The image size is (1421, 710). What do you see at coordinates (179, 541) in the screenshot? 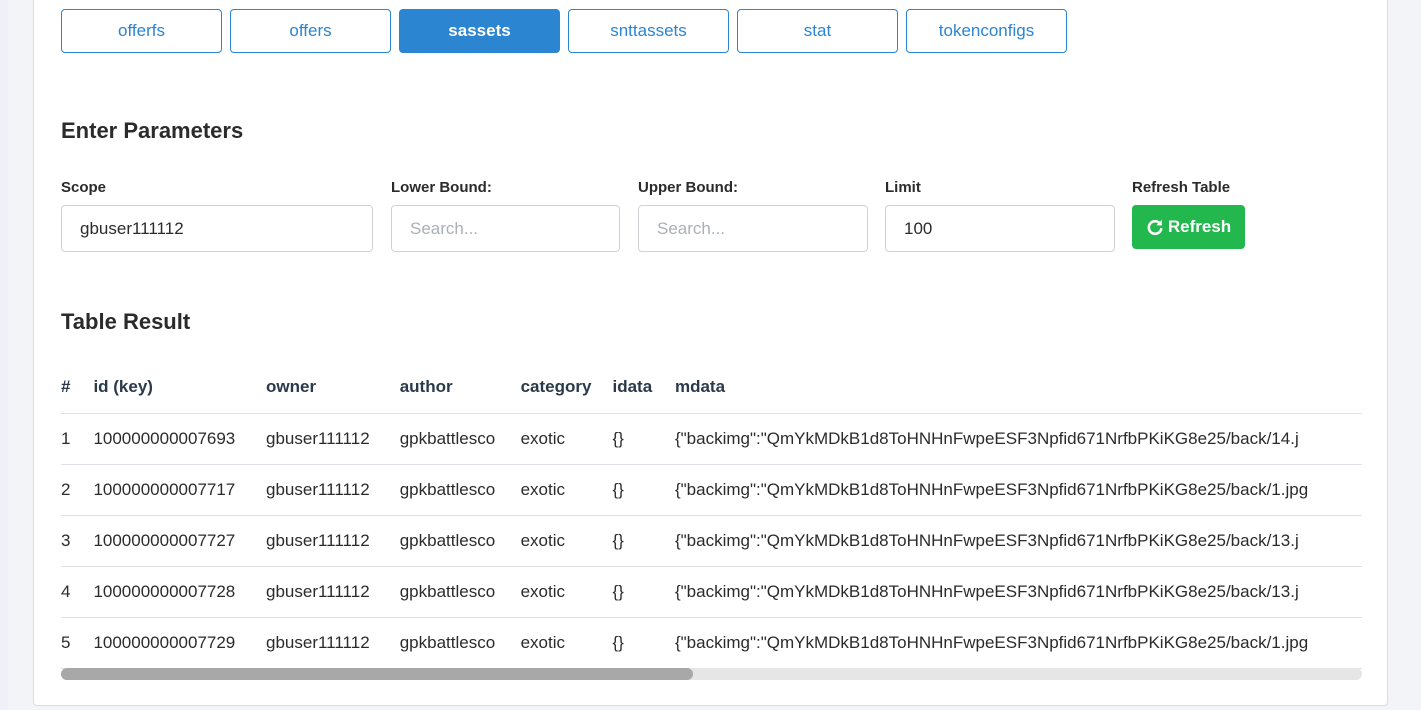
I see `cell-id: 100000000007727` at bounding box center [179, 541].